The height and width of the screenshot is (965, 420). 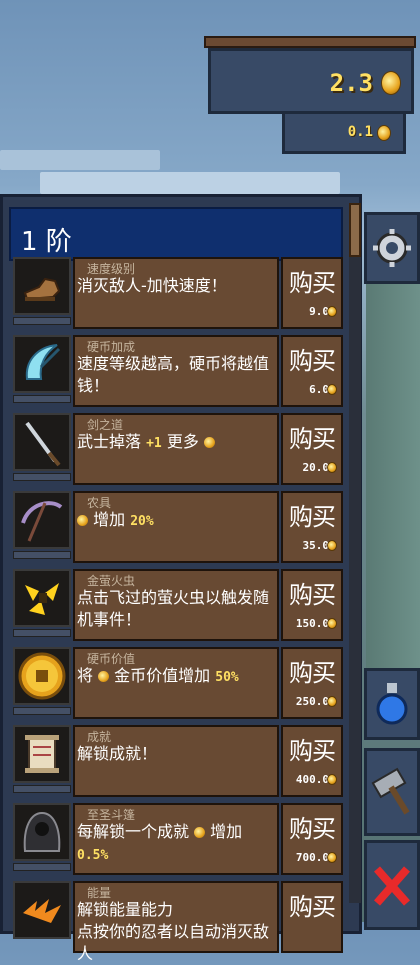 I want to click on close-x-icon, so click(x=392, y=886).